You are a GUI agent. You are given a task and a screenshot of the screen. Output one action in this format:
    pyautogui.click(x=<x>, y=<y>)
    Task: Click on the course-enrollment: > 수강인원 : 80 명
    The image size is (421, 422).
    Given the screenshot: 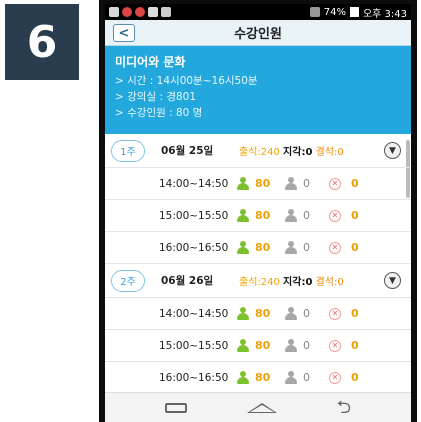 What is the action you would take?
    pyautogui.click(x=159, y=113)
    